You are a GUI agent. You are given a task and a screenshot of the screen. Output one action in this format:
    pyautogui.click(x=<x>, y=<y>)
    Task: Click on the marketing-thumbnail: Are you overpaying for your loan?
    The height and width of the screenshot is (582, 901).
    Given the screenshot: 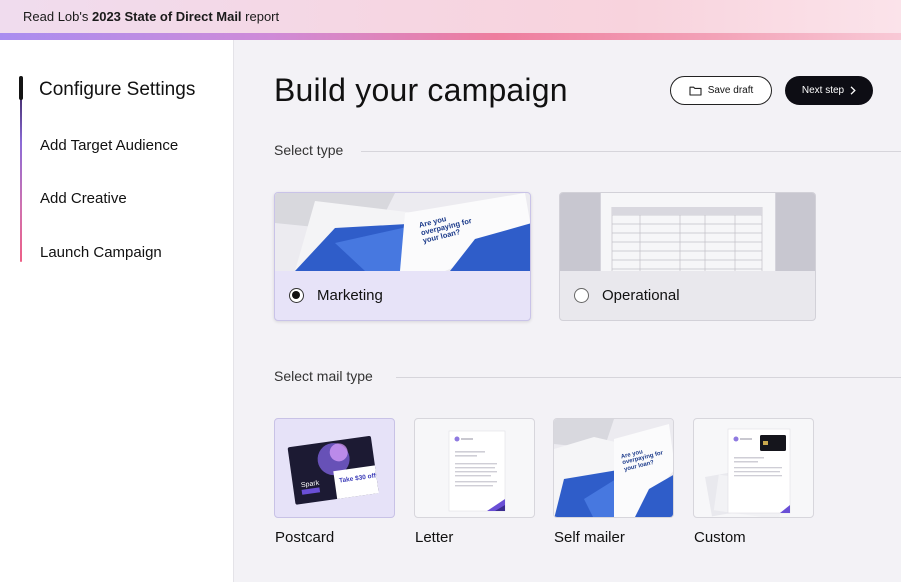 What is the action you would take?
    pyautogui.click(x=402, y=232)
    